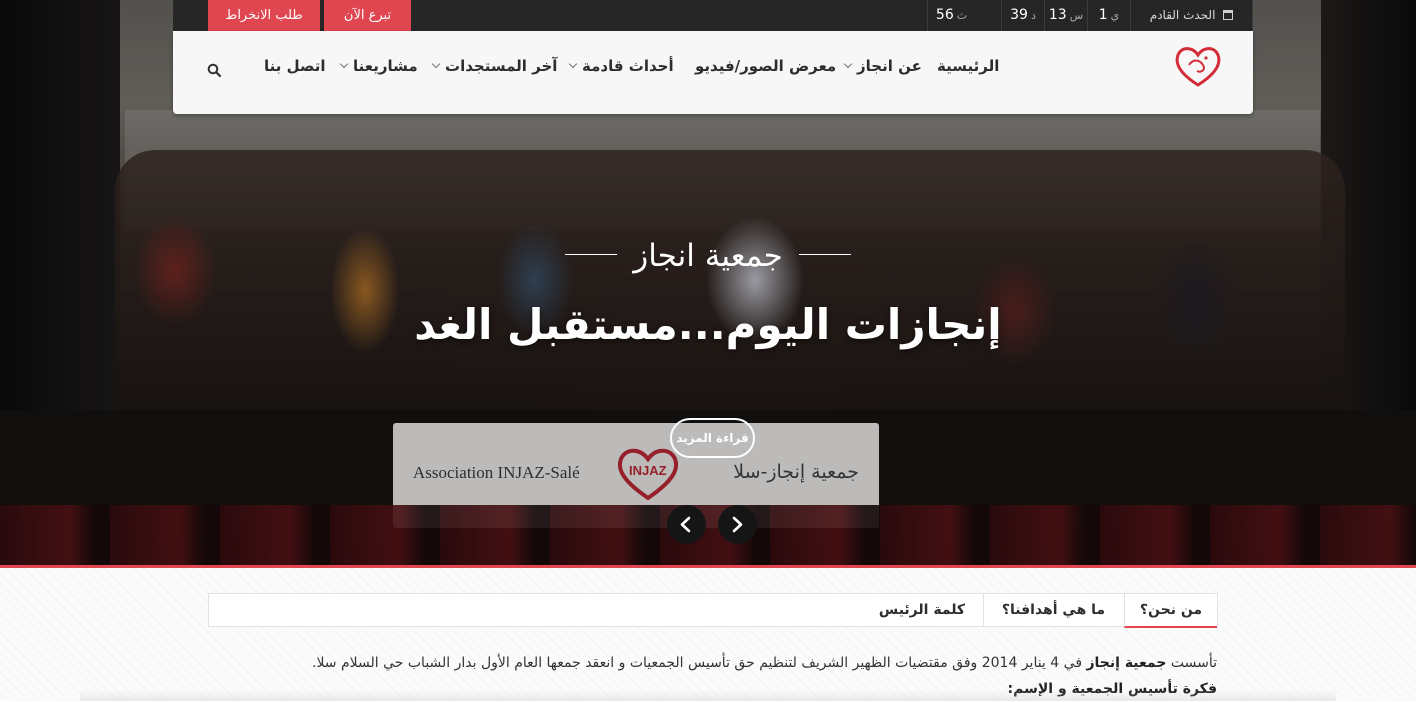 The image size is (1416, 702). Describe the element at coordinates (501, 66) in the screenshot. I see `nav-item-news-label: آخر المستجدات` at that location.